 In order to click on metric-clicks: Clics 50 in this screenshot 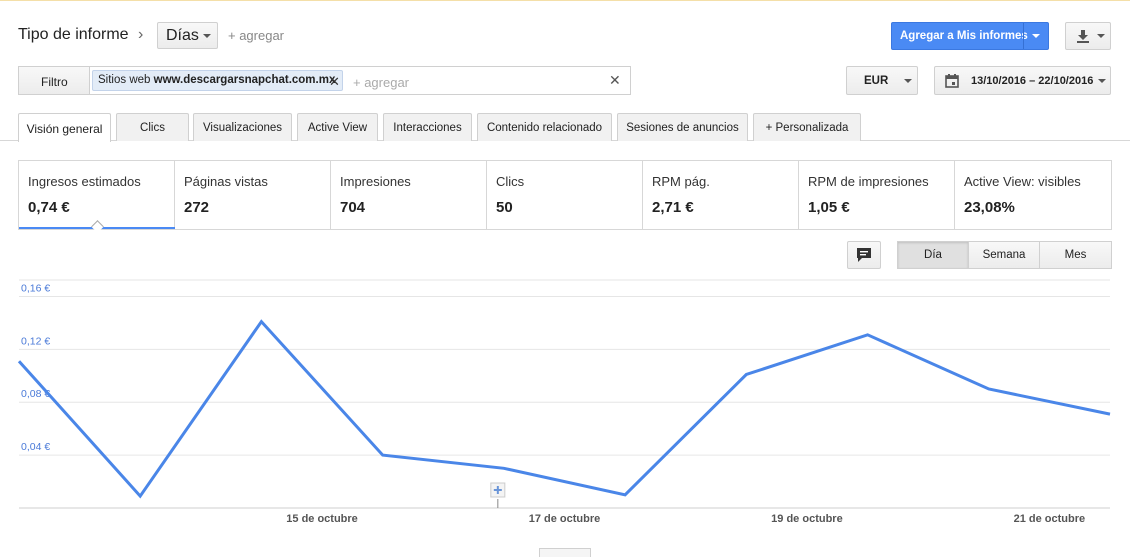, I will do `click(565, 195)`.